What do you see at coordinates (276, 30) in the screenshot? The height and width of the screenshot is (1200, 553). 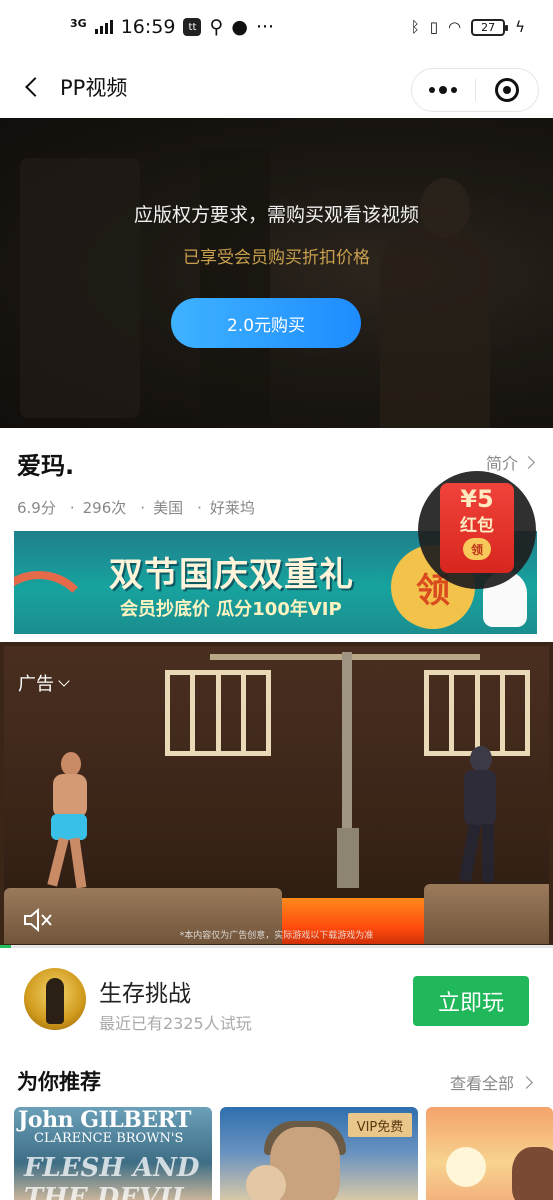 I see `status-bar: 3G 16:59 tt ⚲ ● ··· ᛒ ▯ ◠ 27 ϟ` at bounding box center [276, 30].